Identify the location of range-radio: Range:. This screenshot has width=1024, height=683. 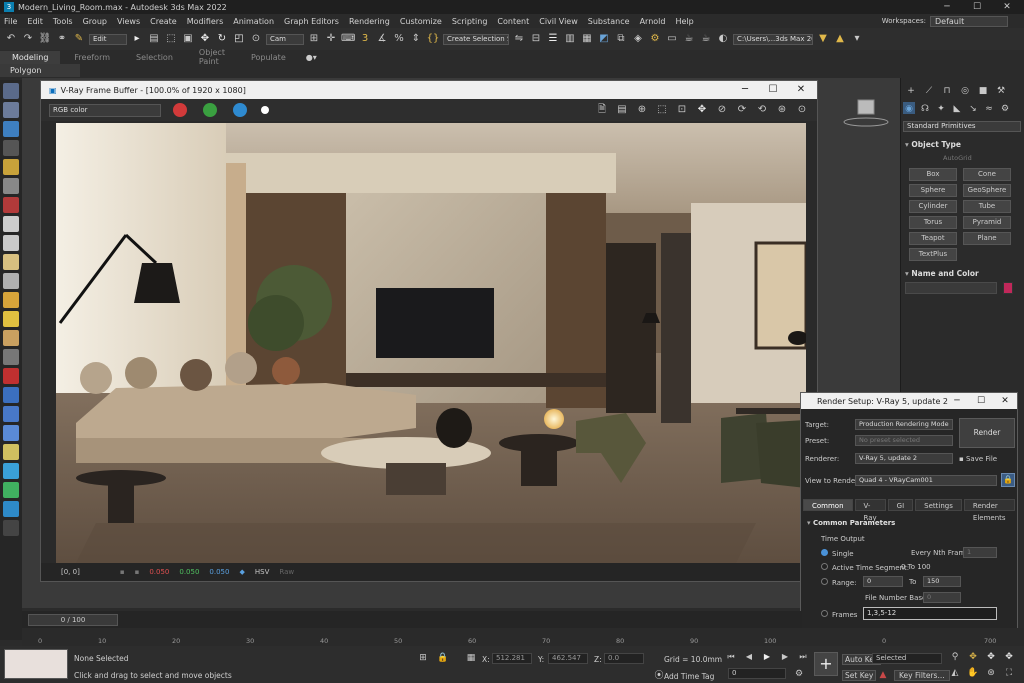
(839, 582).